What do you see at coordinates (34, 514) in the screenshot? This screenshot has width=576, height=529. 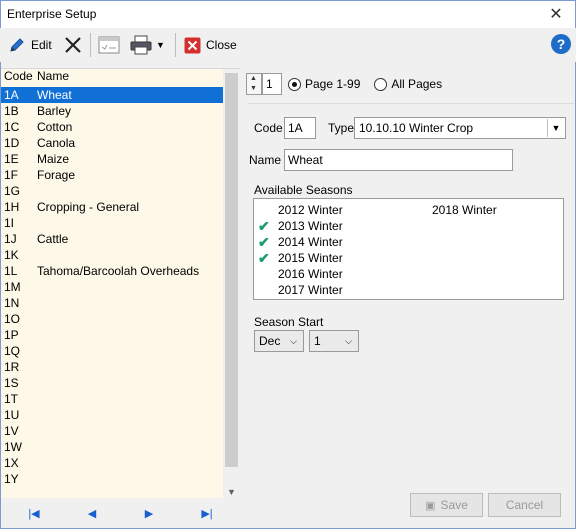 I see `first-record-icon: |◀` at bounding box center [34, 514].